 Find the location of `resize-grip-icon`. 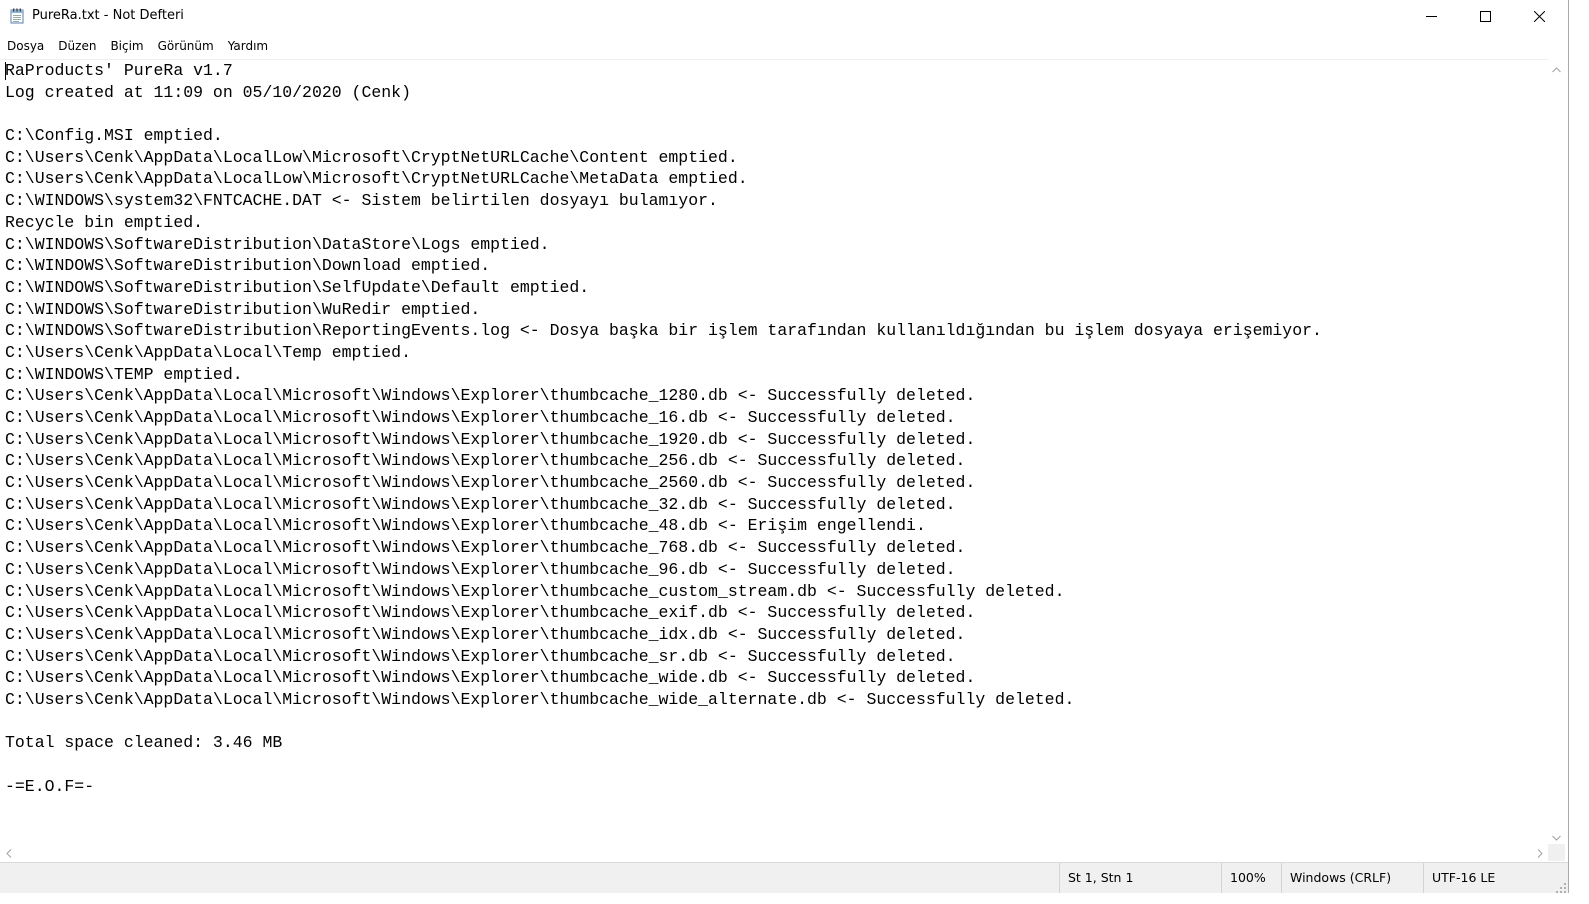

resize-grip-icon is located at coordinates (1561, 887).